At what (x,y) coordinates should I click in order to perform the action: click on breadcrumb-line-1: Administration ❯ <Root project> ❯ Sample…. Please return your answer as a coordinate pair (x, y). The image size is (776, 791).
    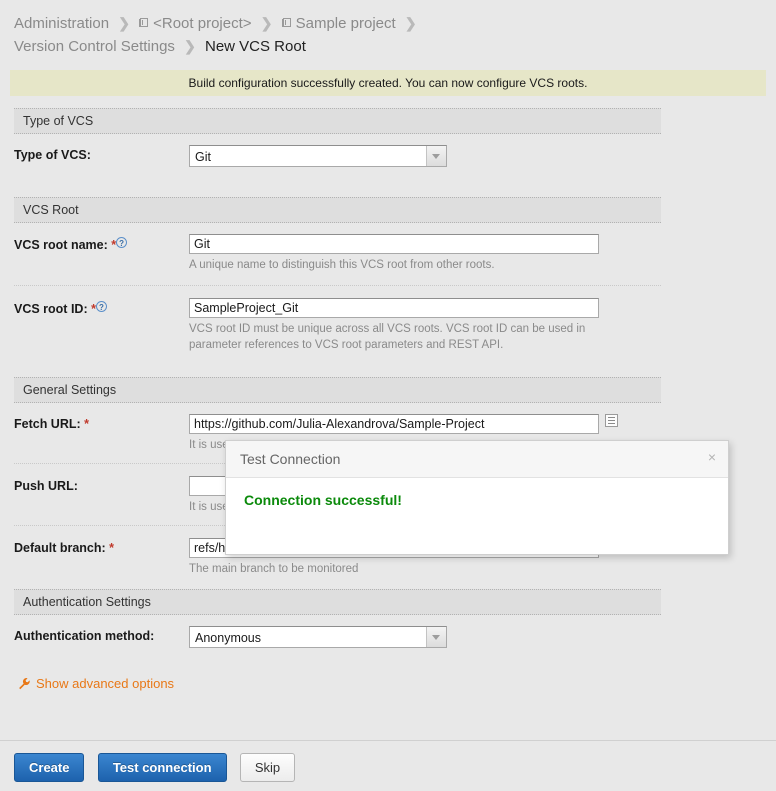
    Looking at the image, I should click on (395, 23).